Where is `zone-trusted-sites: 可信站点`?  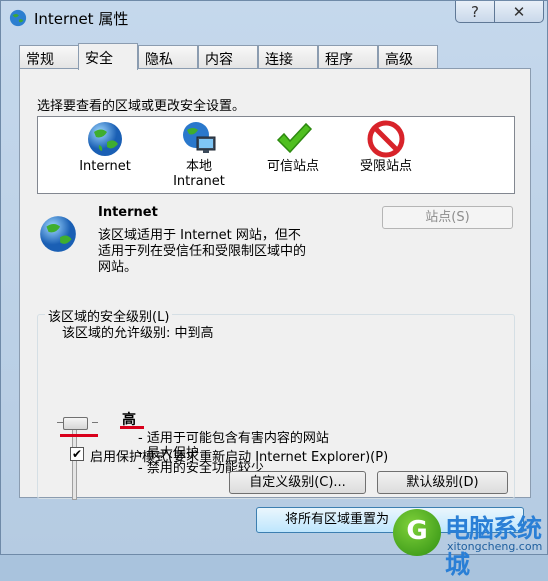
zone-trusted-sites: 可信站点 is located at coordinates (293, 146).